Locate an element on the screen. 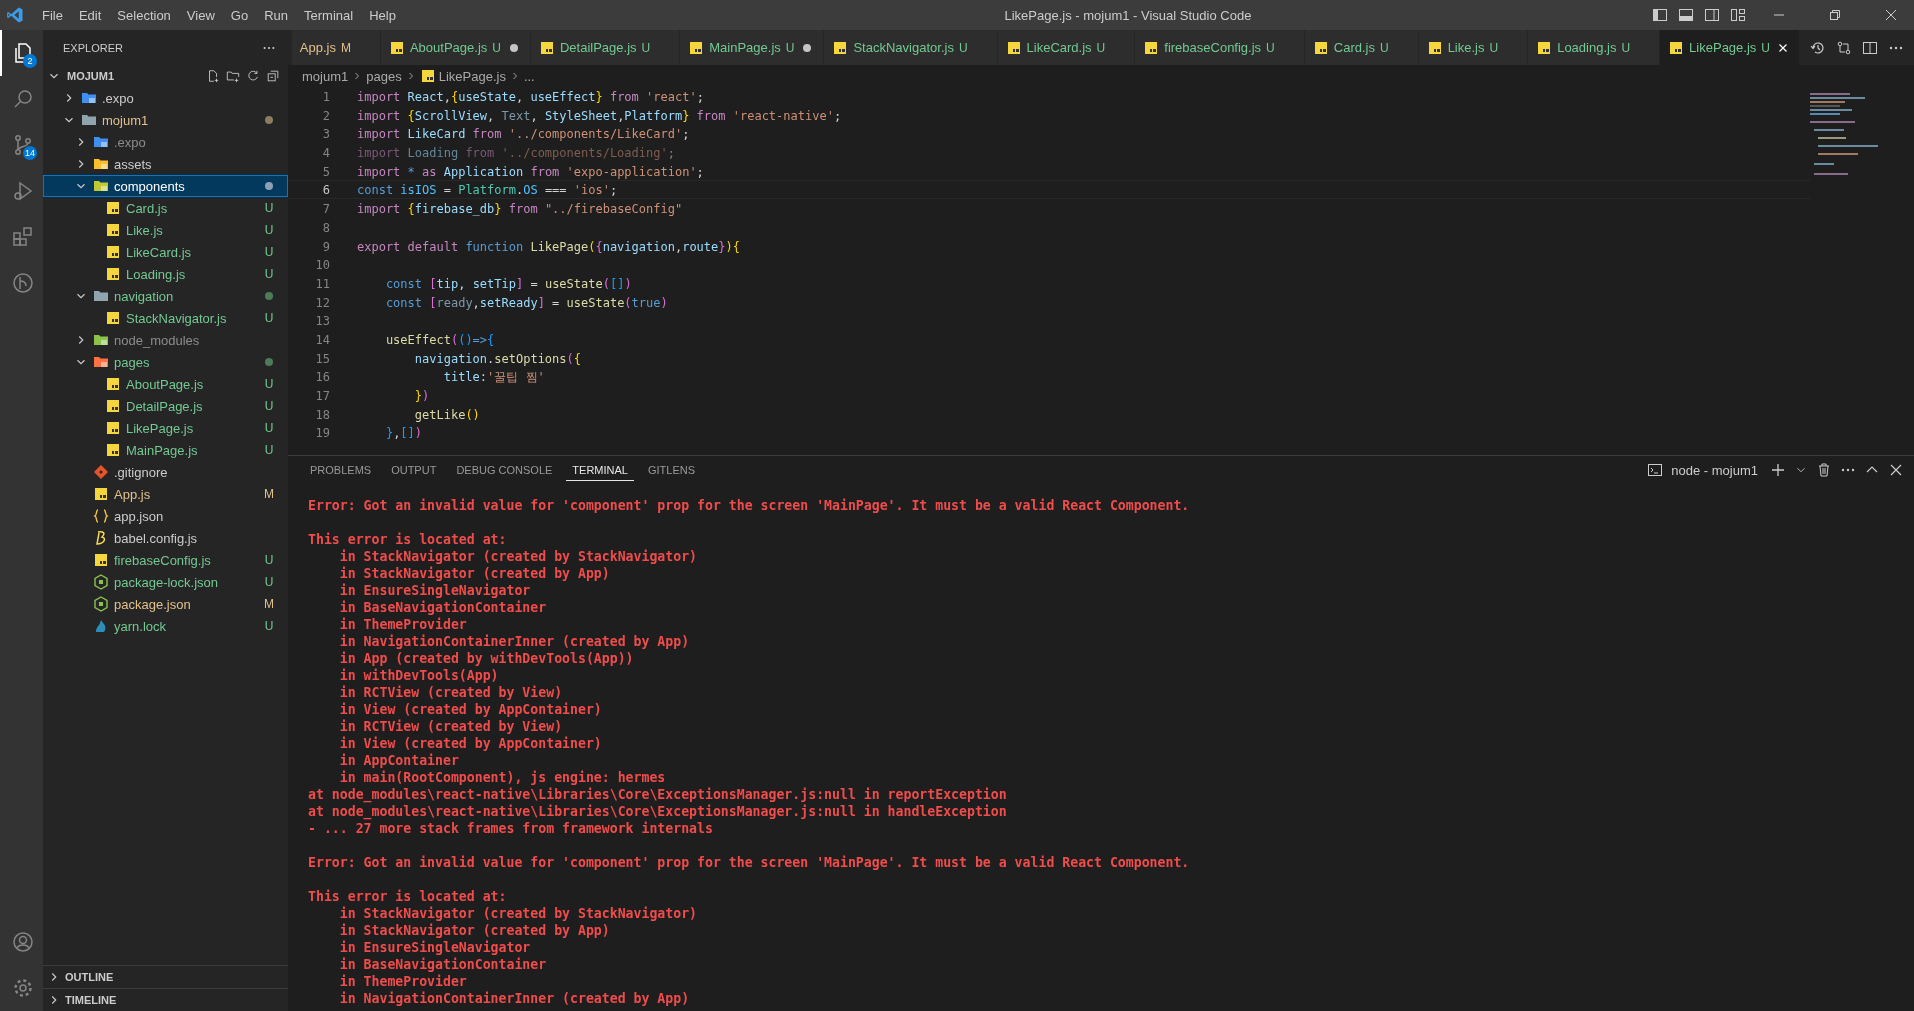 The height and width of the screenshot is (1011, 1914). terminal-line: in BaseNavigationContainer is located at coordinates (443, 607).